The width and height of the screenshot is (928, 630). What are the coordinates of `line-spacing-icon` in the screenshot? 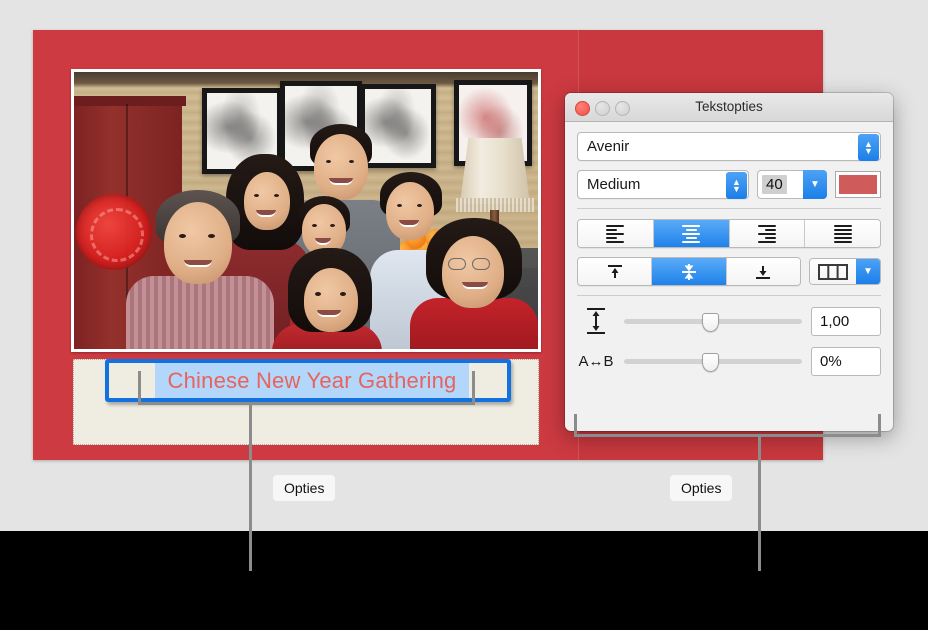 It's located at (596, 321).